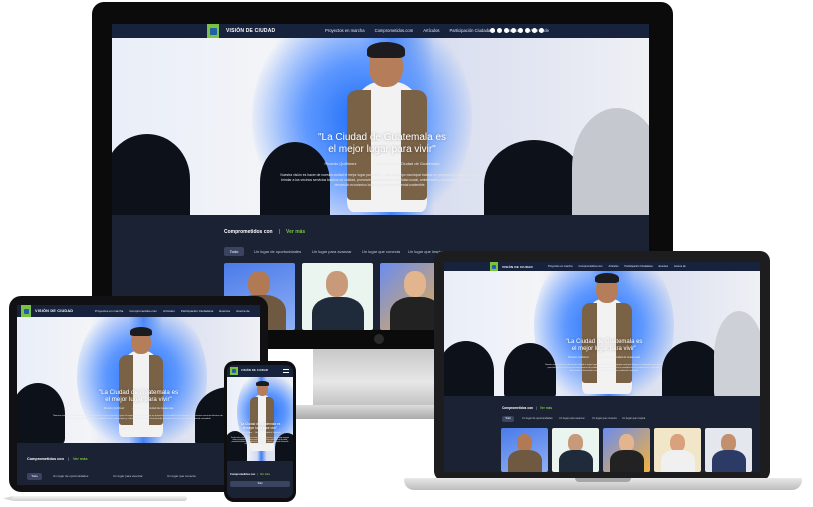 The height and width of the screenshot is (507, 813). I want to click on social-links, so click(517, 30).